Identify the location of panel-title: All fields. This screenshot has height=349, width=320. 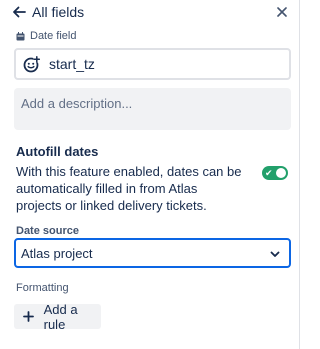
(58, 12).